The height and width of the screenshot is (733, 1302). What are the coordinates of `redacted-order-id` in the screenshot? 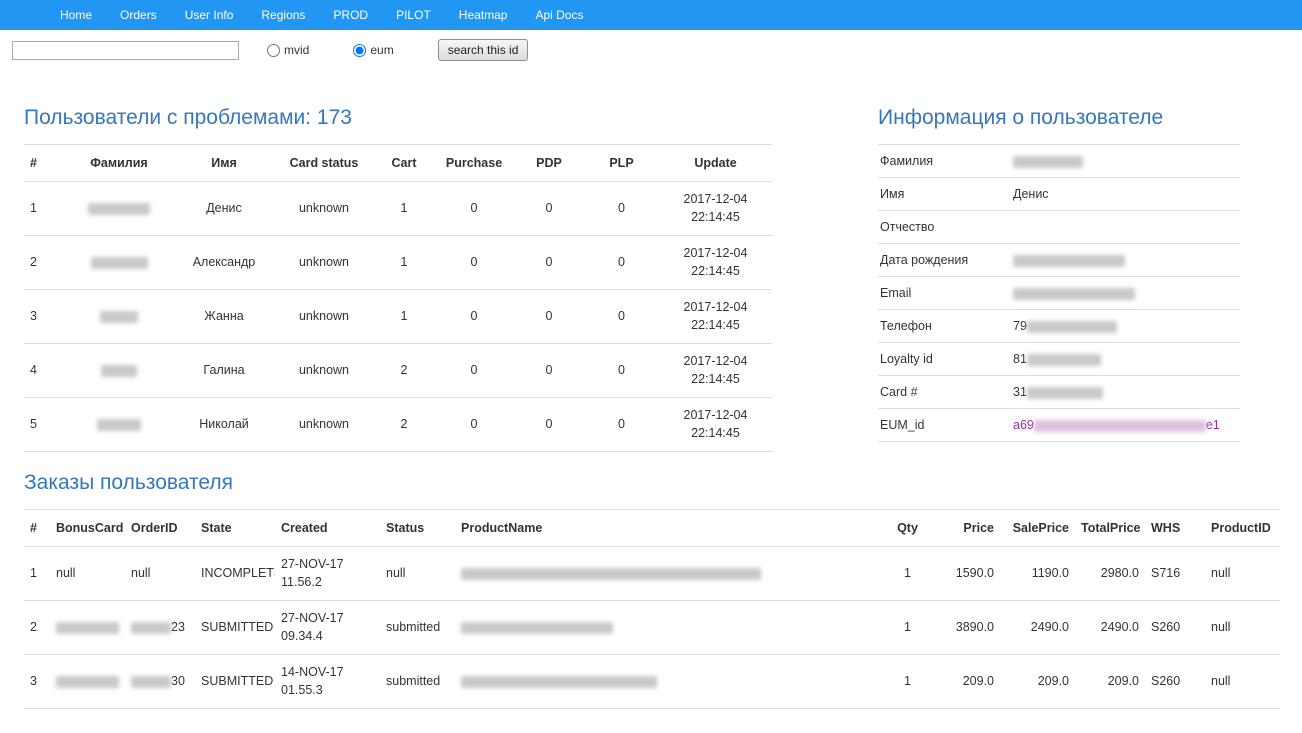 It's located at (151, 681).